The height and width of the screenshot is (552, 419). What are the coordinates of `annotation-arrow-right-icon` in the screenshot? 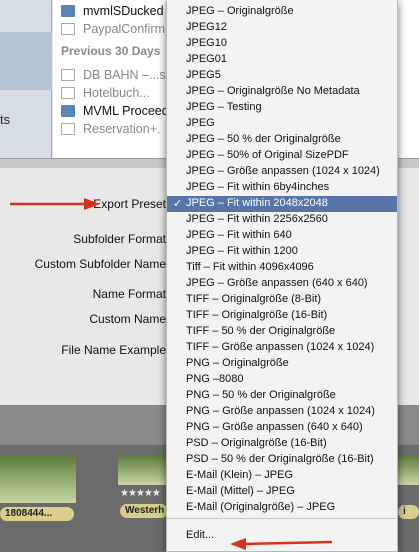 It's located at (55, 204).